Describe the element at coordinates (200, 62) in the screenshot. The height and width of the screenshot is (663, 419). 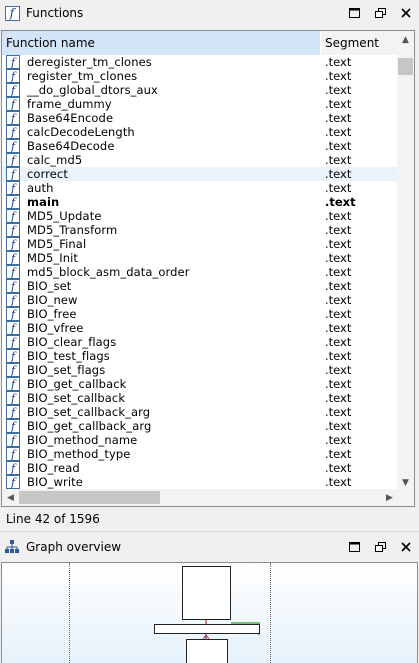
I see `function-row: f deregister_tm_clones .text` at that location.